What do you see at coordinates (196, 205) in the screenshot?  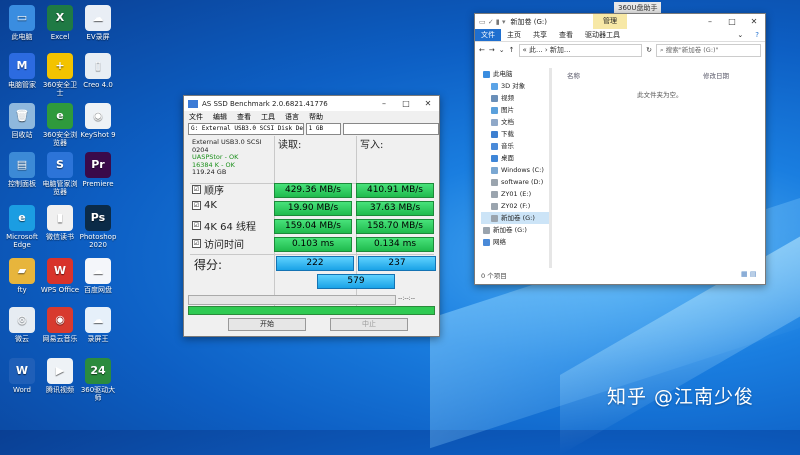 I see `checkbox-4k: ☑` at bounding box center [196, 205].